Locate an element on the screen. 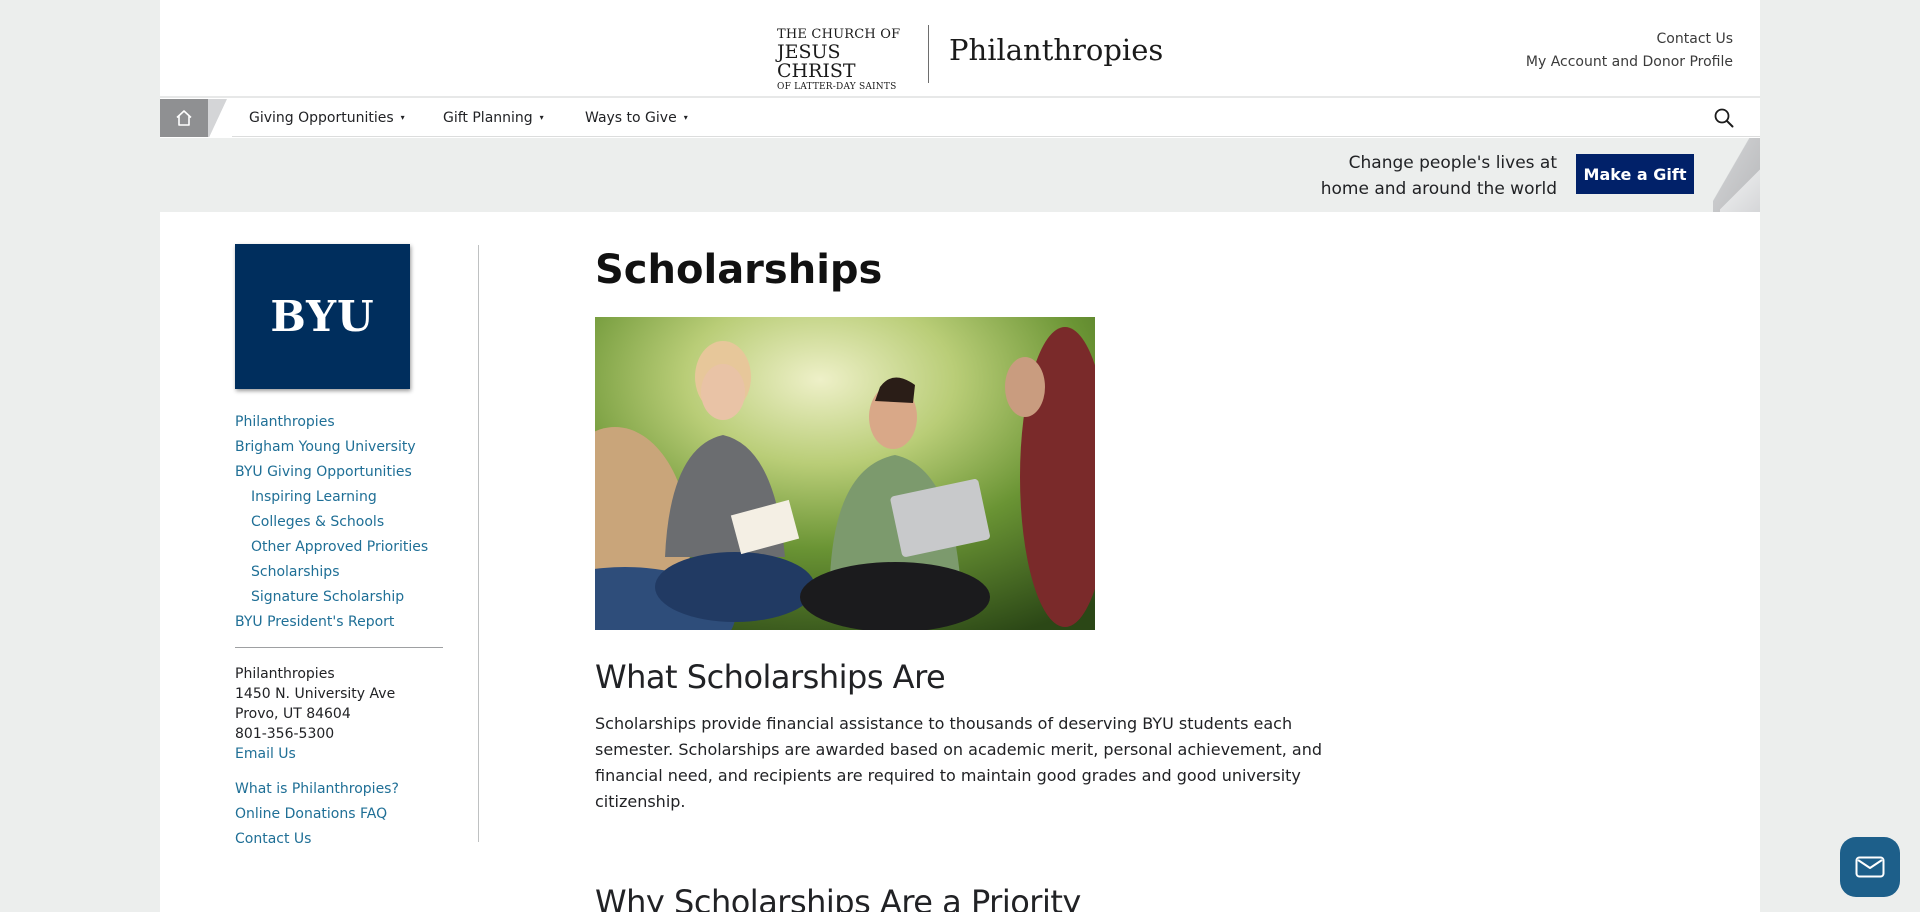  banner-decoration is located at coordinates (1740, 189).